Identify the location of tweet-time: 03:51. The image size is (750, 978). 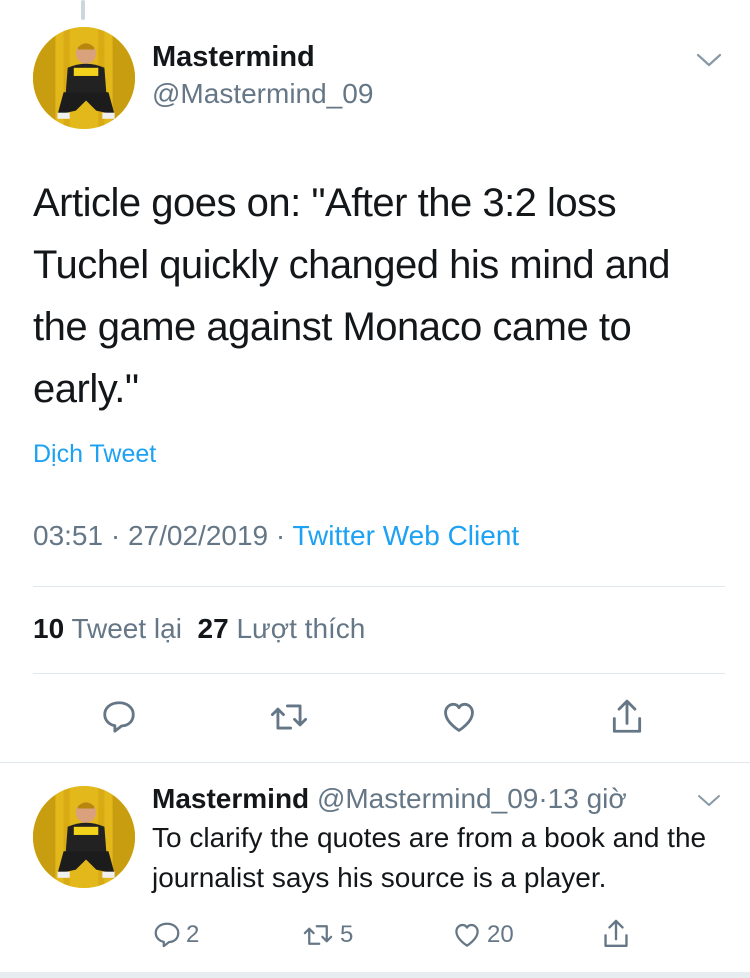
(68, 535).